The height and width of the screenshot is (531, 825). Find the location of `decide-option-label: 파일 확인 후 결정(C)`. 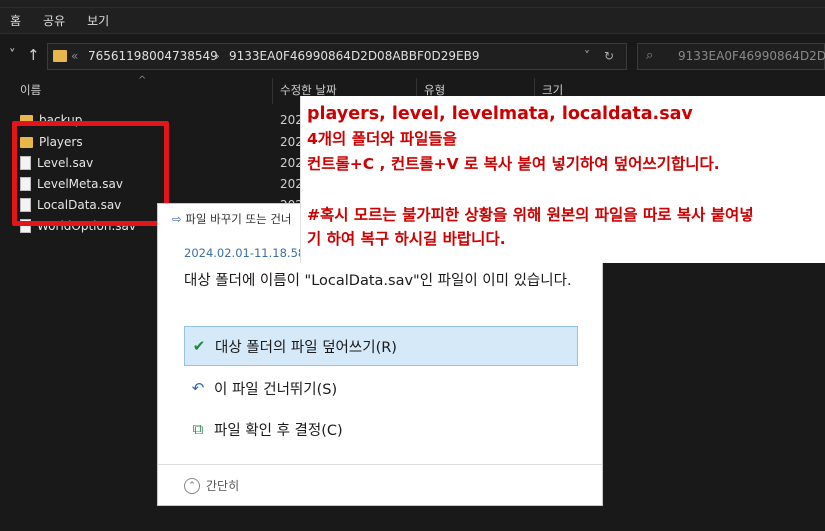

decide-option-label: 파일 확인 후 결정(C) is located at coordinates (278, 430).